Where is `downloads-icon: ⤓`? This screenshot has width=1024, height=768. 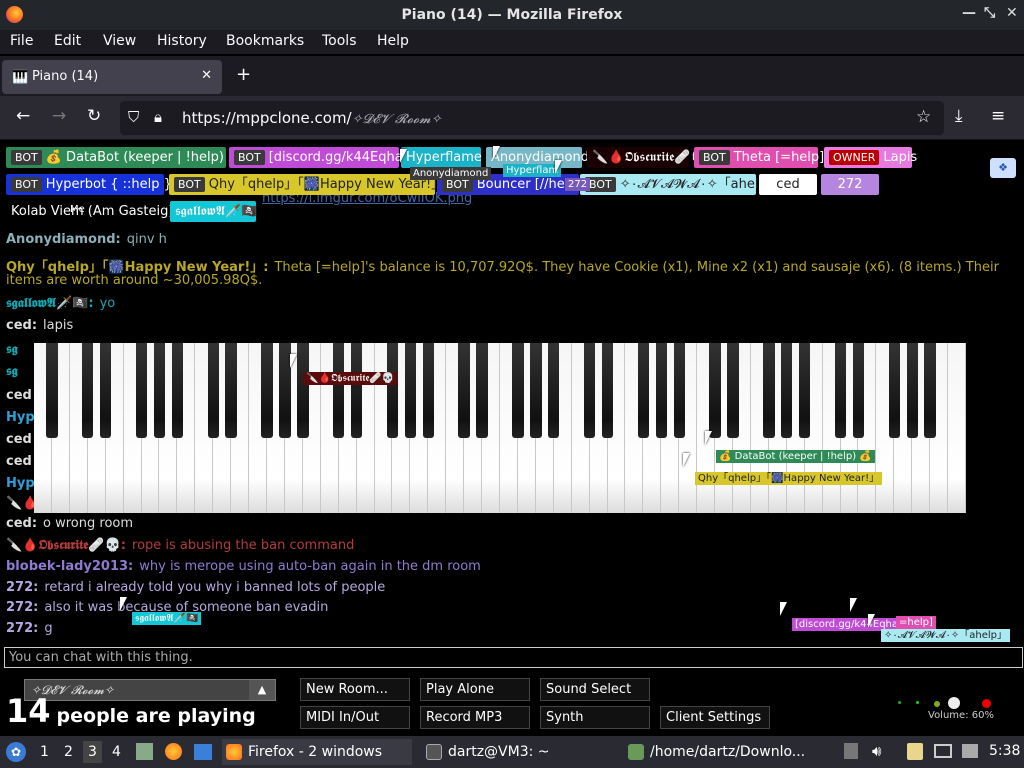
downloads-icon: ⤓ is located at coordinates (959, 116).